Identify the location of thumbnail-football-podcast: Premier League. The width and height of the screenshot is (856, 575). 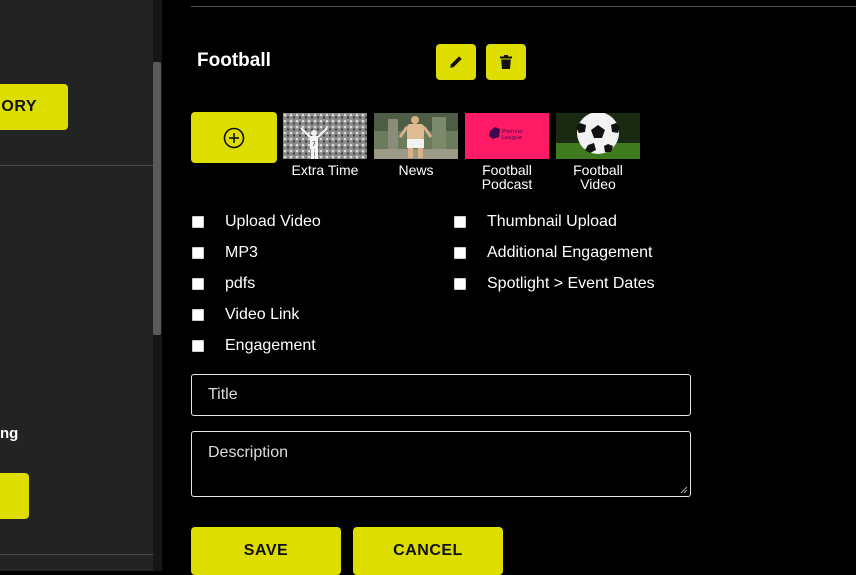
(507, 136).